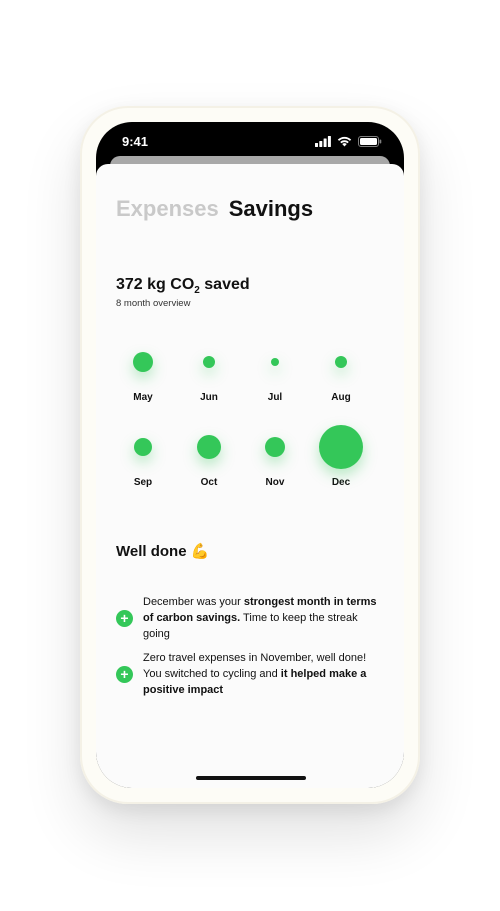 The width and height of the screenshot is (500, 911). I want to click on flexed-biceps-icon: 💪, so click(200, 551).